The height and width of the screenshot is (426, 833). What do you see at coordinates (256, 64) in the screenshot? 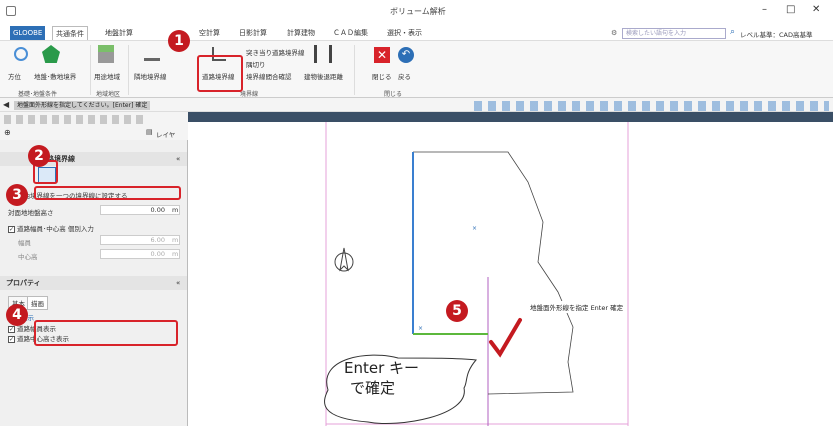
I see `corner-cut-button: 隅切り` at bounding box center [256, 64].